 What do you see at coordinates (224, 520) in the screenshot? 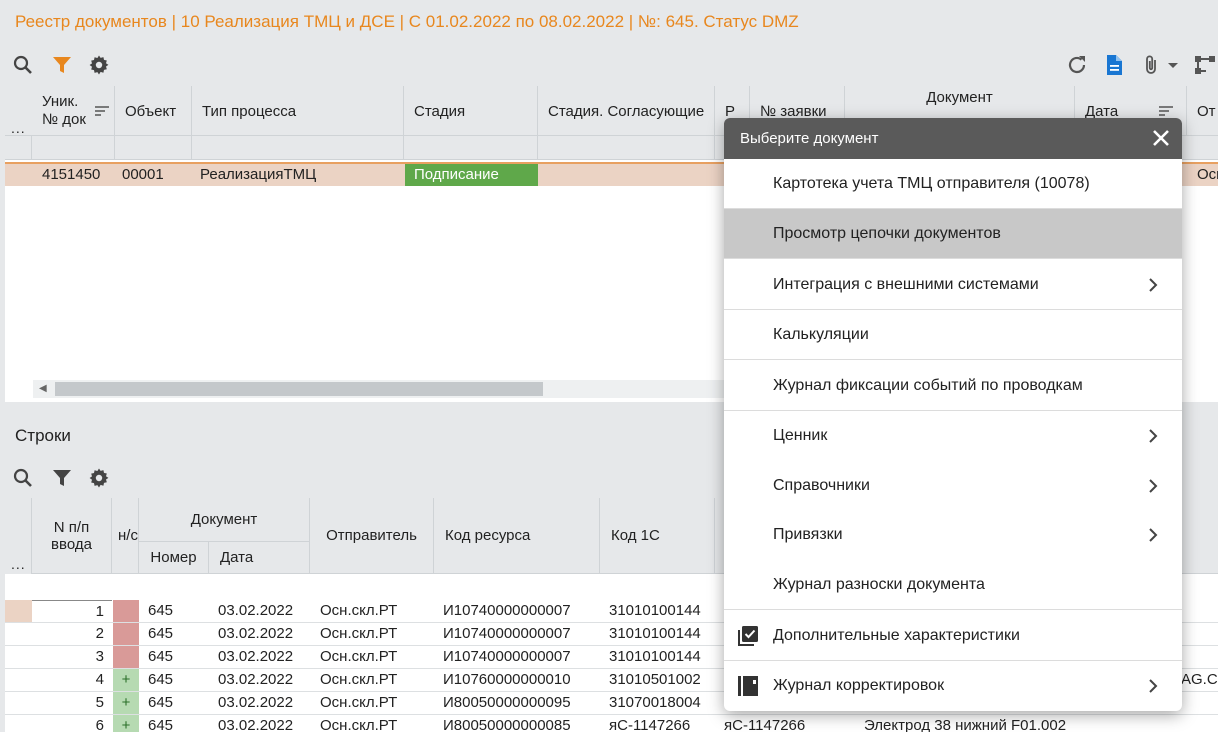
I see `col-header-document: Документ` at bounding box center [224, 520].